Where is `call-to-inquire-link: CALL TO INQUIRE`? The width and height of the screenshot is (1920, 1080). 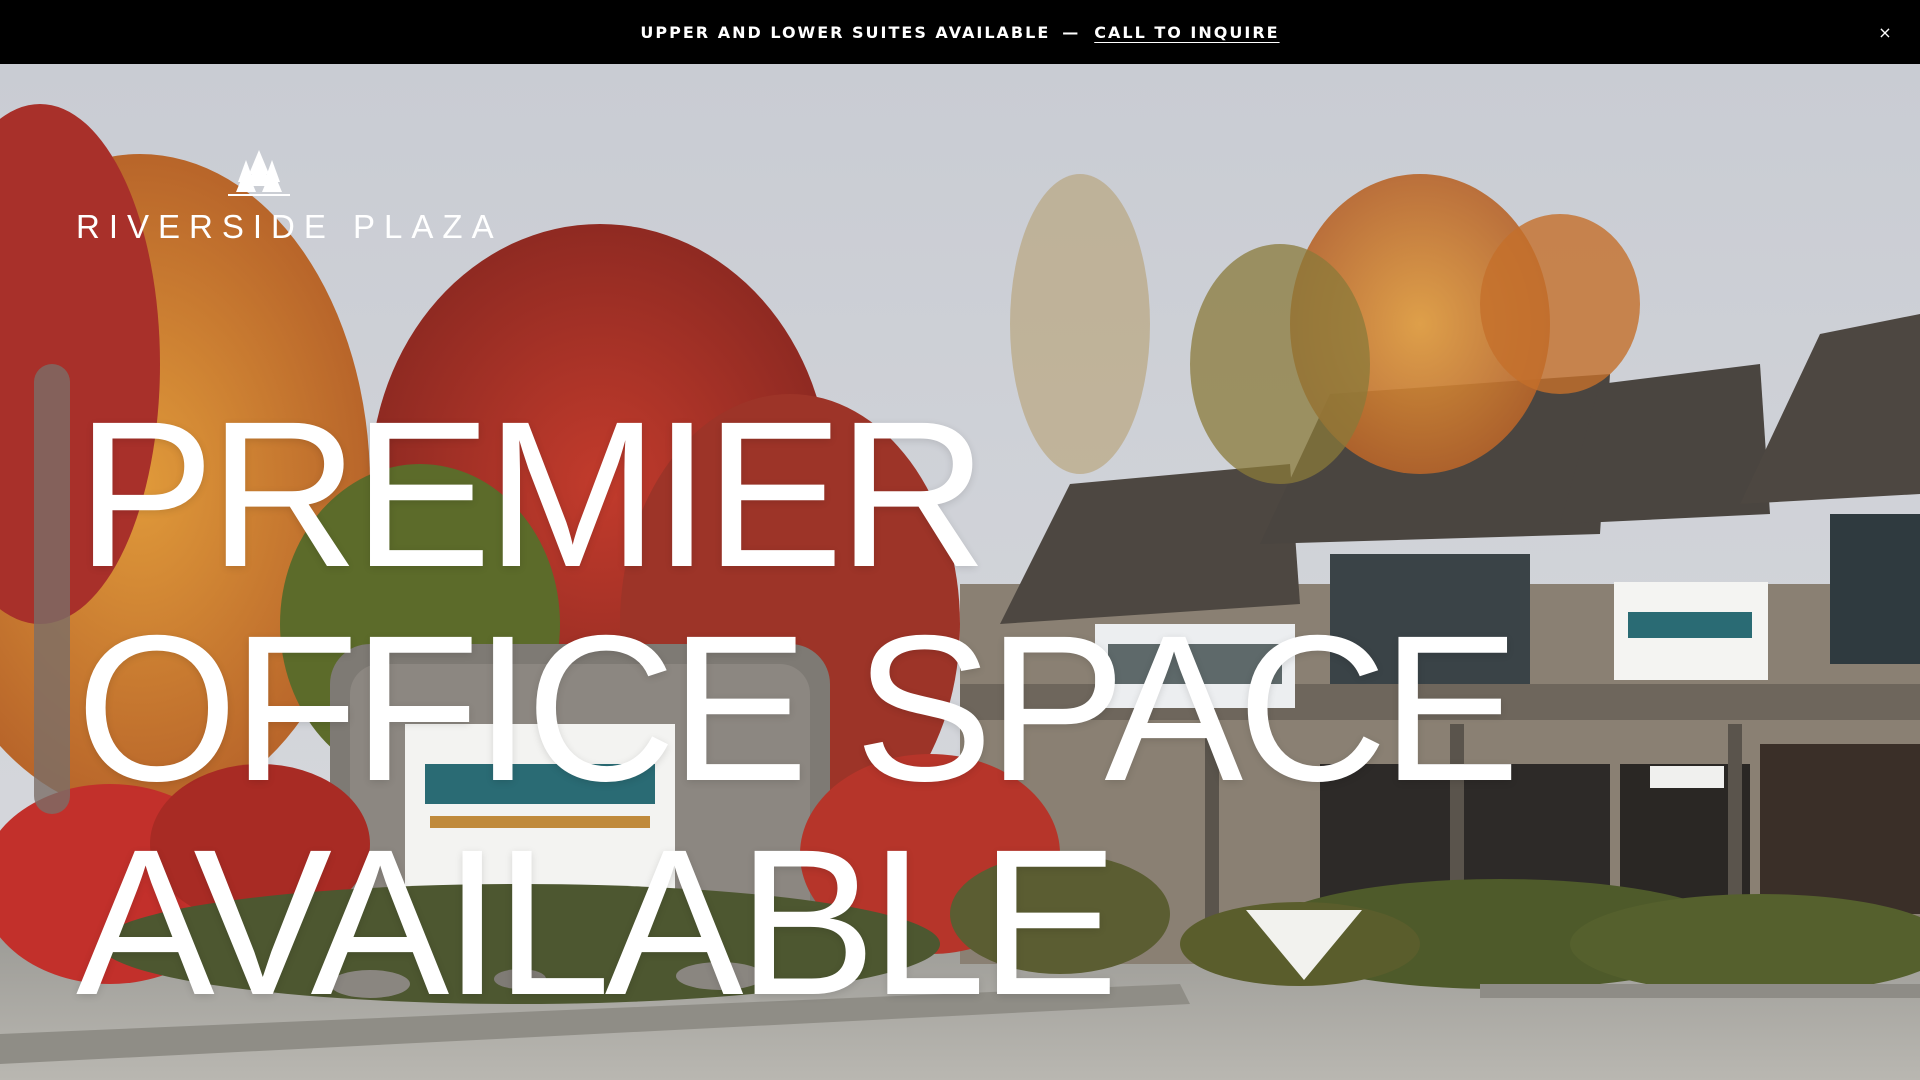
call-to-inquire-link: CALL TO INQUIRE is located at coordinates (1186, 32).